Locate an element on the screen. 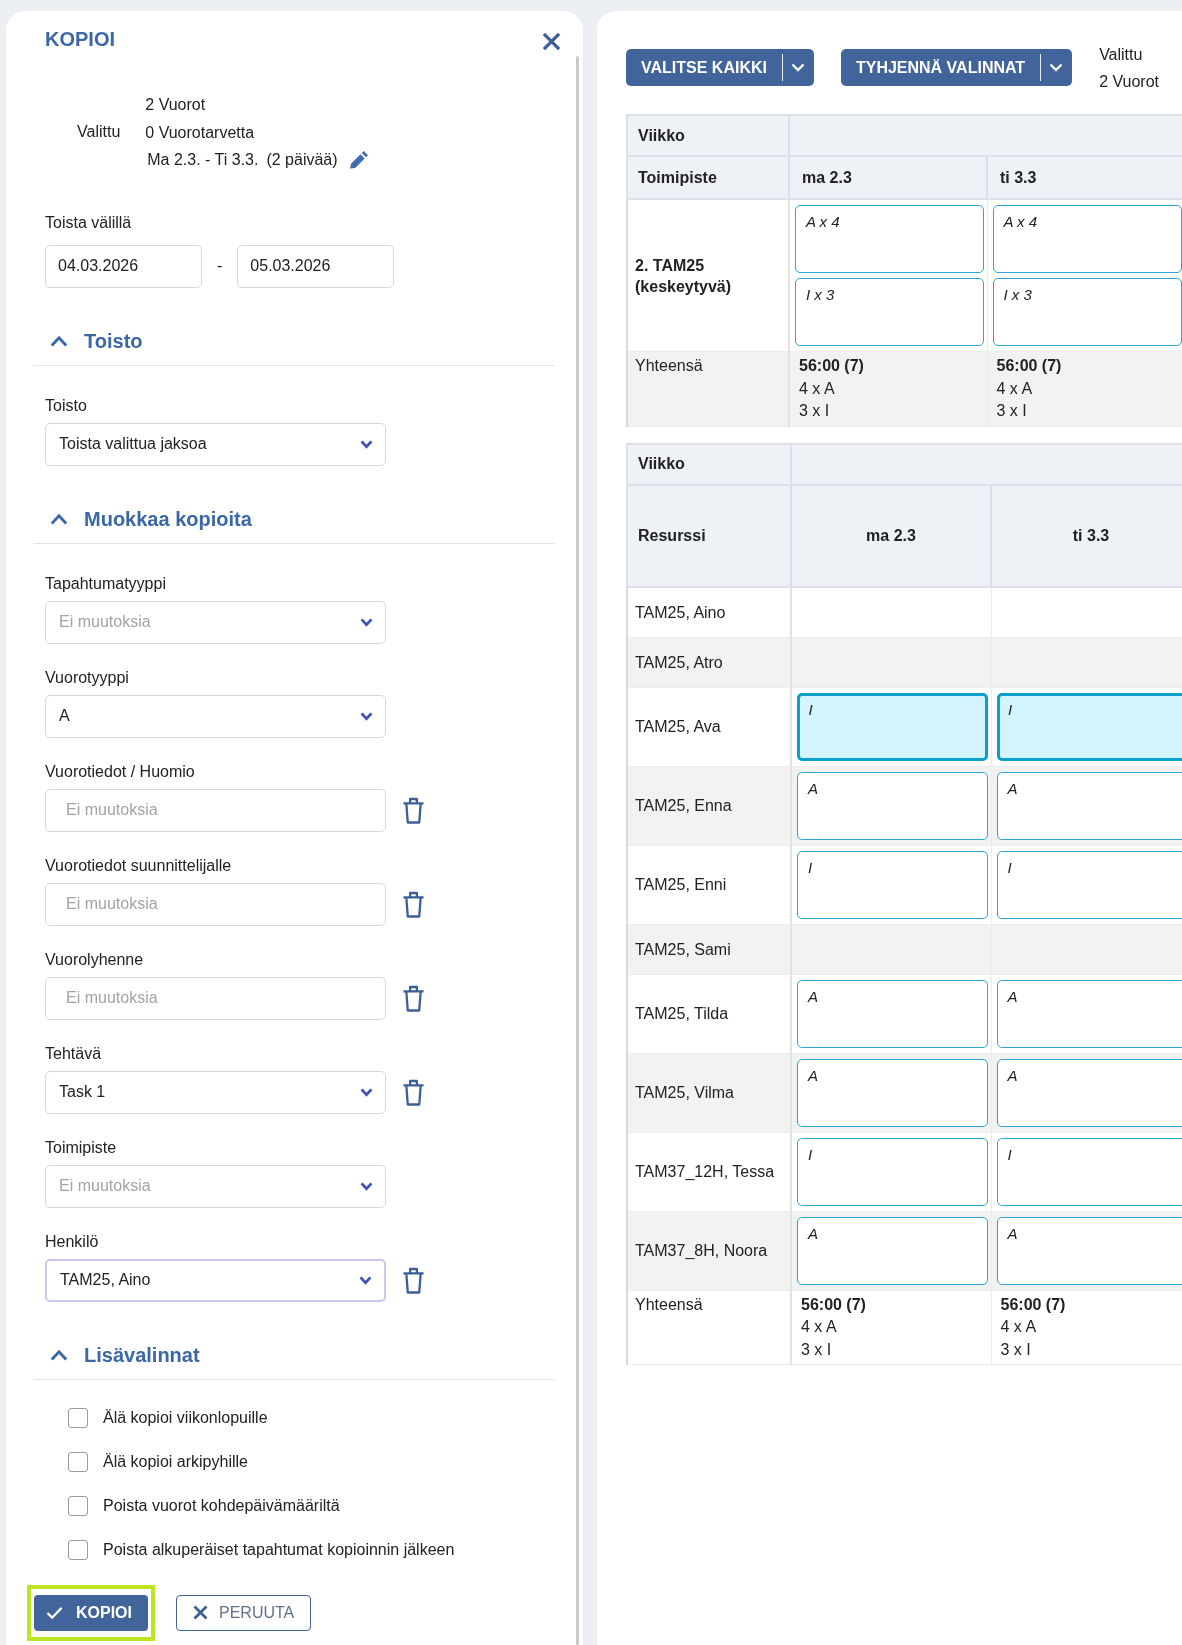 Image resolution: width=1182 pixels, height=1645 pixels. section-header: Muokkaa kopioita is located at coordinates (294, 525).